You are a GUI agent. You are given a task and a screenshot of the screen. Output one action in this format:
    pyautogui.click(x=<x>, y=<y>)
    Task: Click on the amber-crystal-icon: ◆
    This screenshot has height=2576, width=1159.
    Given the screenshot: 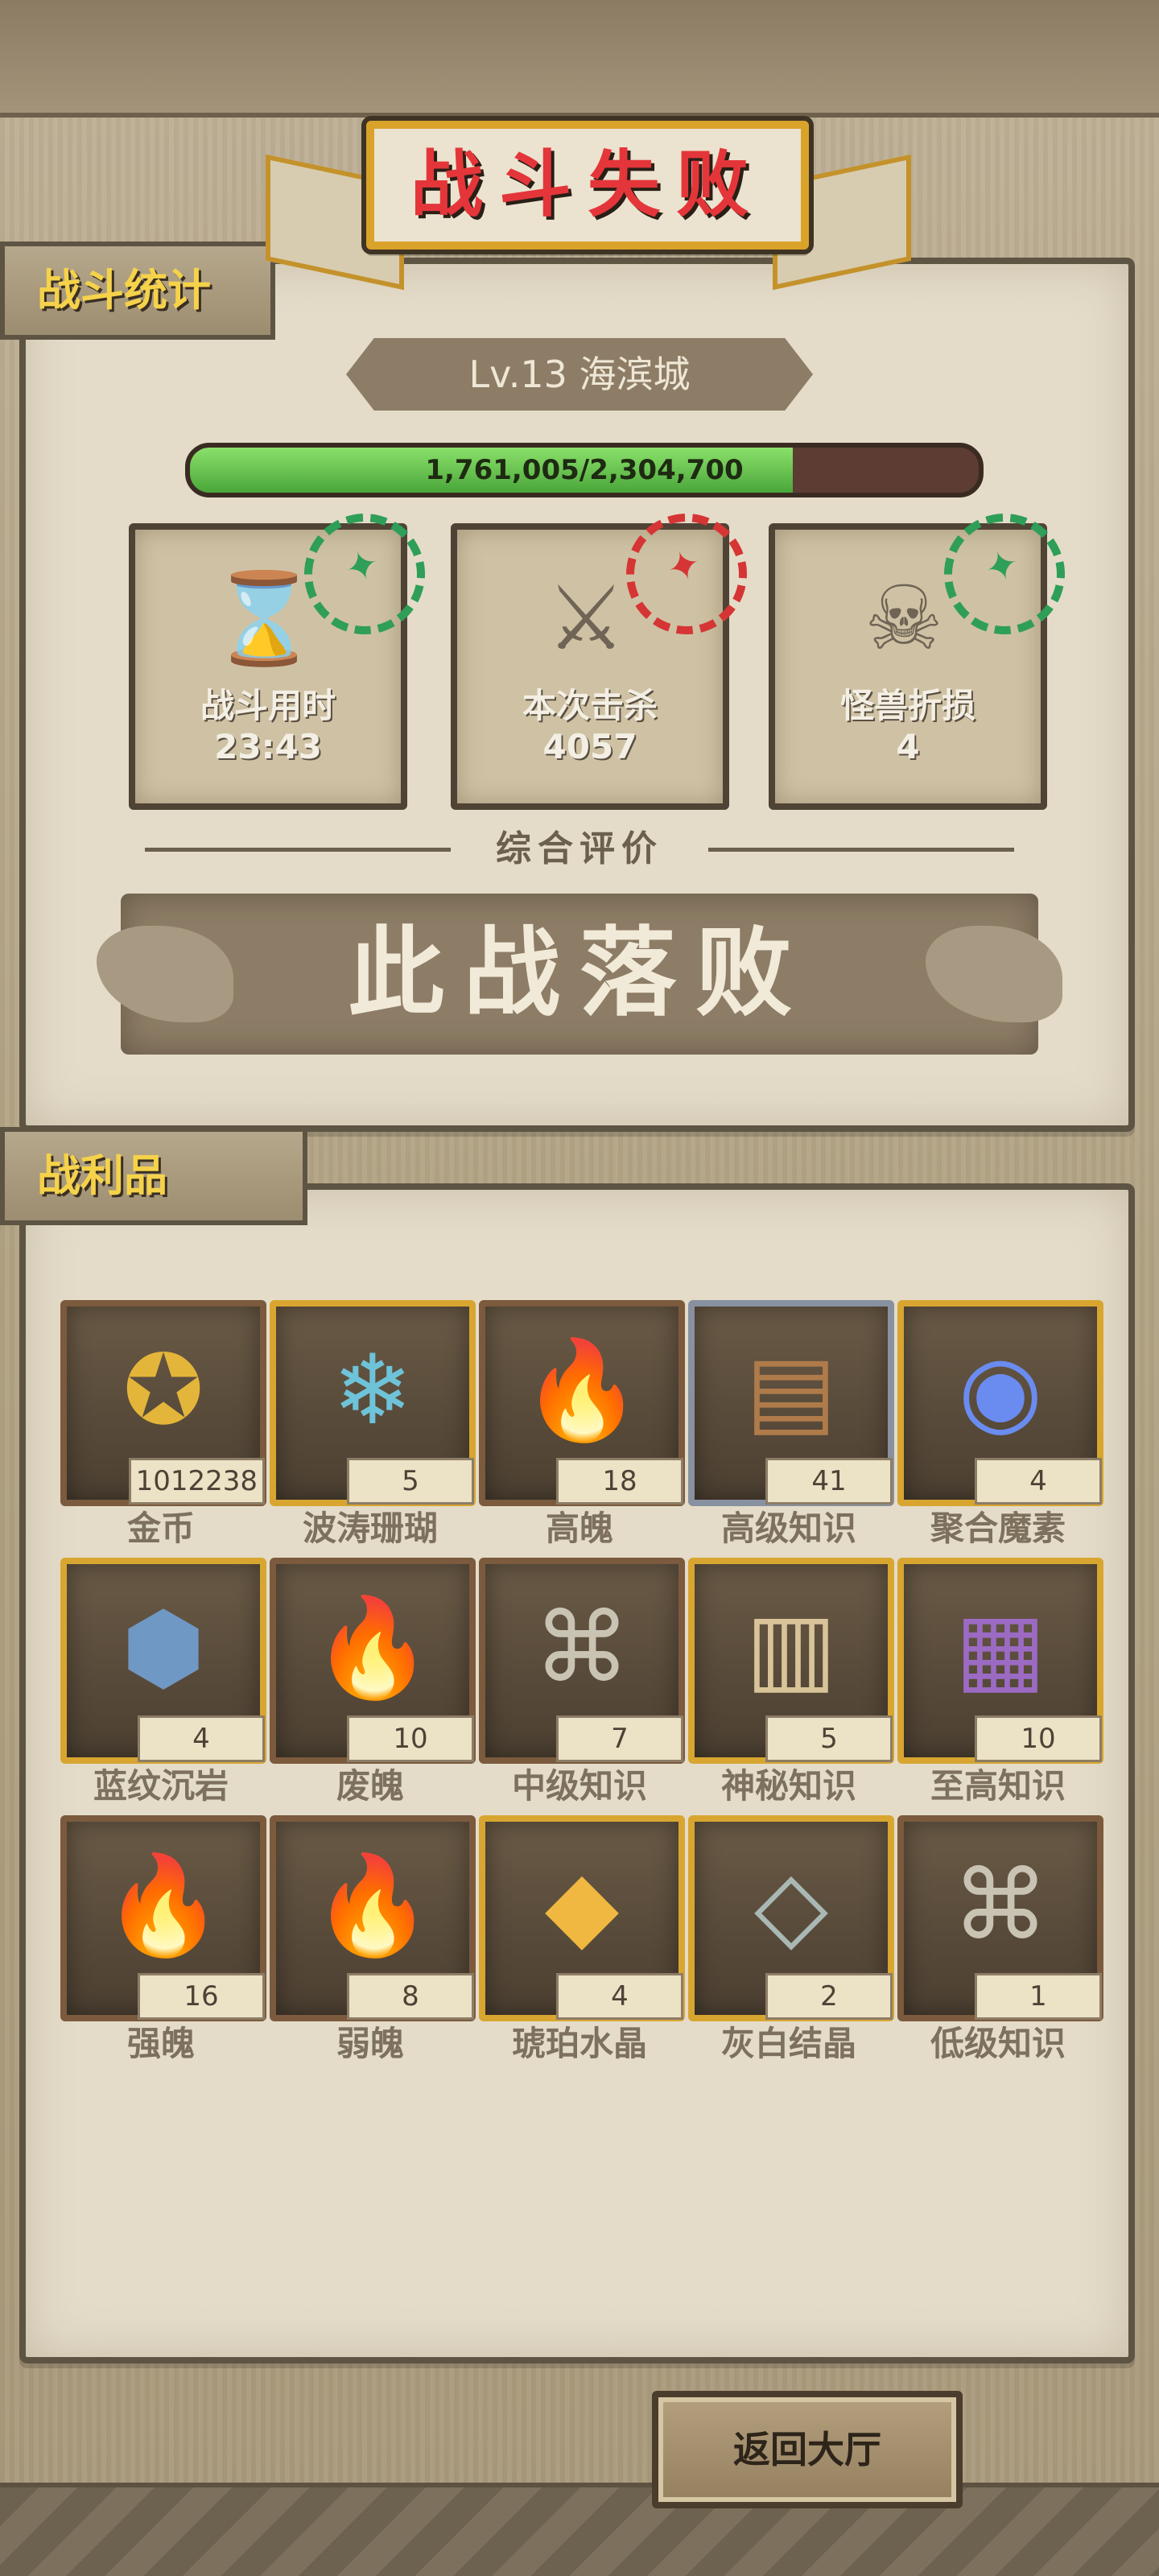 What is the action you would take?
    pyautogui.click(x=582, y=1906)
    